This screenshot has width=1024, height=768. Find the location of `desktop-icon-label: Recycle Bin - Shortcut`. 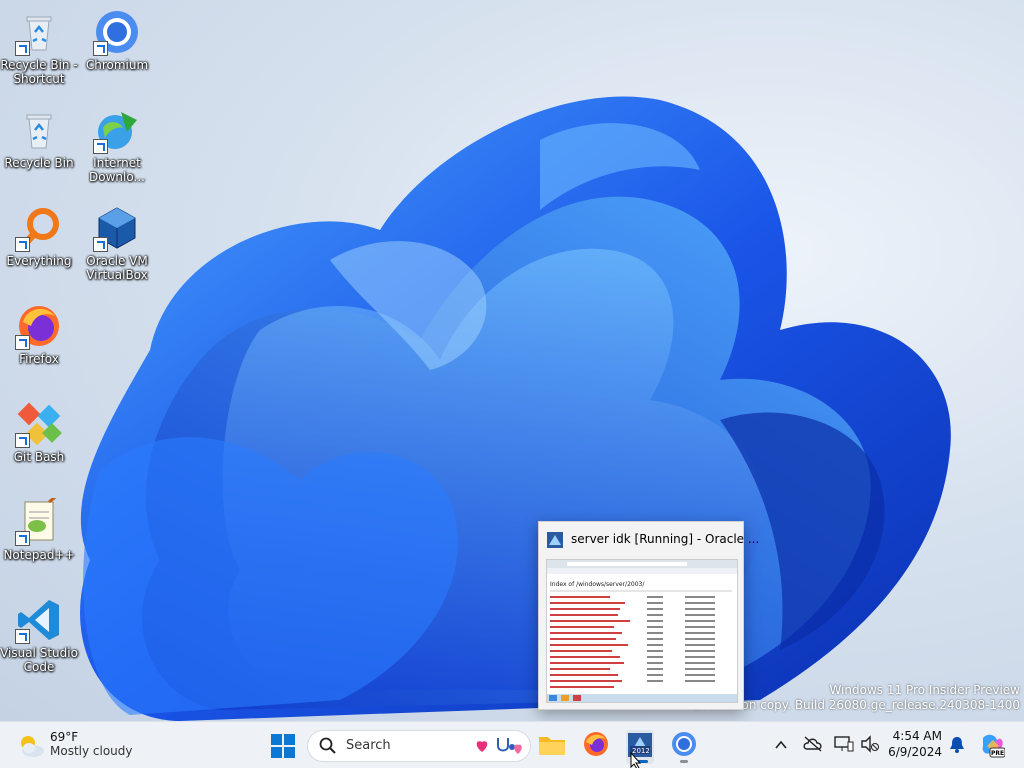

desktop-icon-label: Recycle Bin - Shortcut is located at coordinates (39, 72).